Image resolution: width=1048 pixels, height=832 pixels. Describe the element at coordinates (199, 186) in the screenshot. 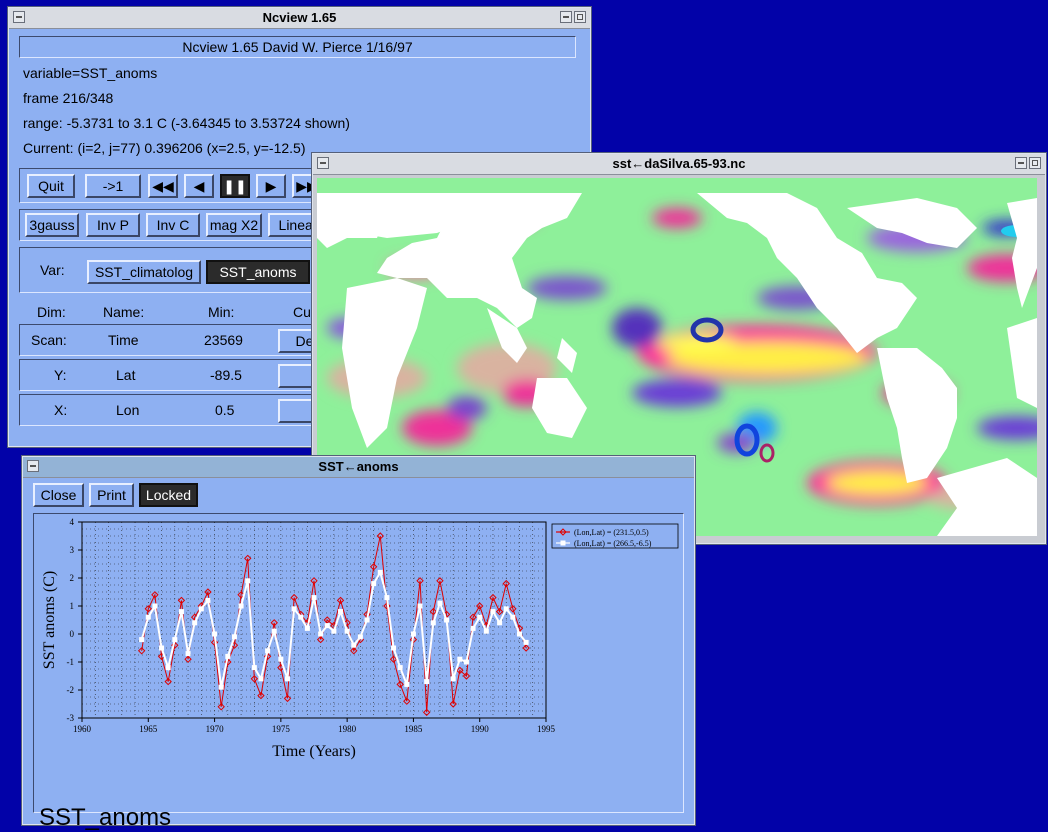

I see `step-back-icon: ◀` at that location.